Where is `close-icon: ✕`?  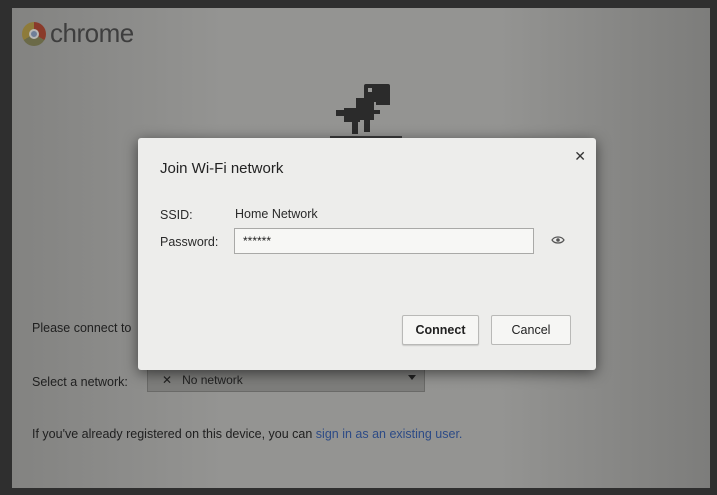
close-icon: ✕ is located at coordinates (580, 156).